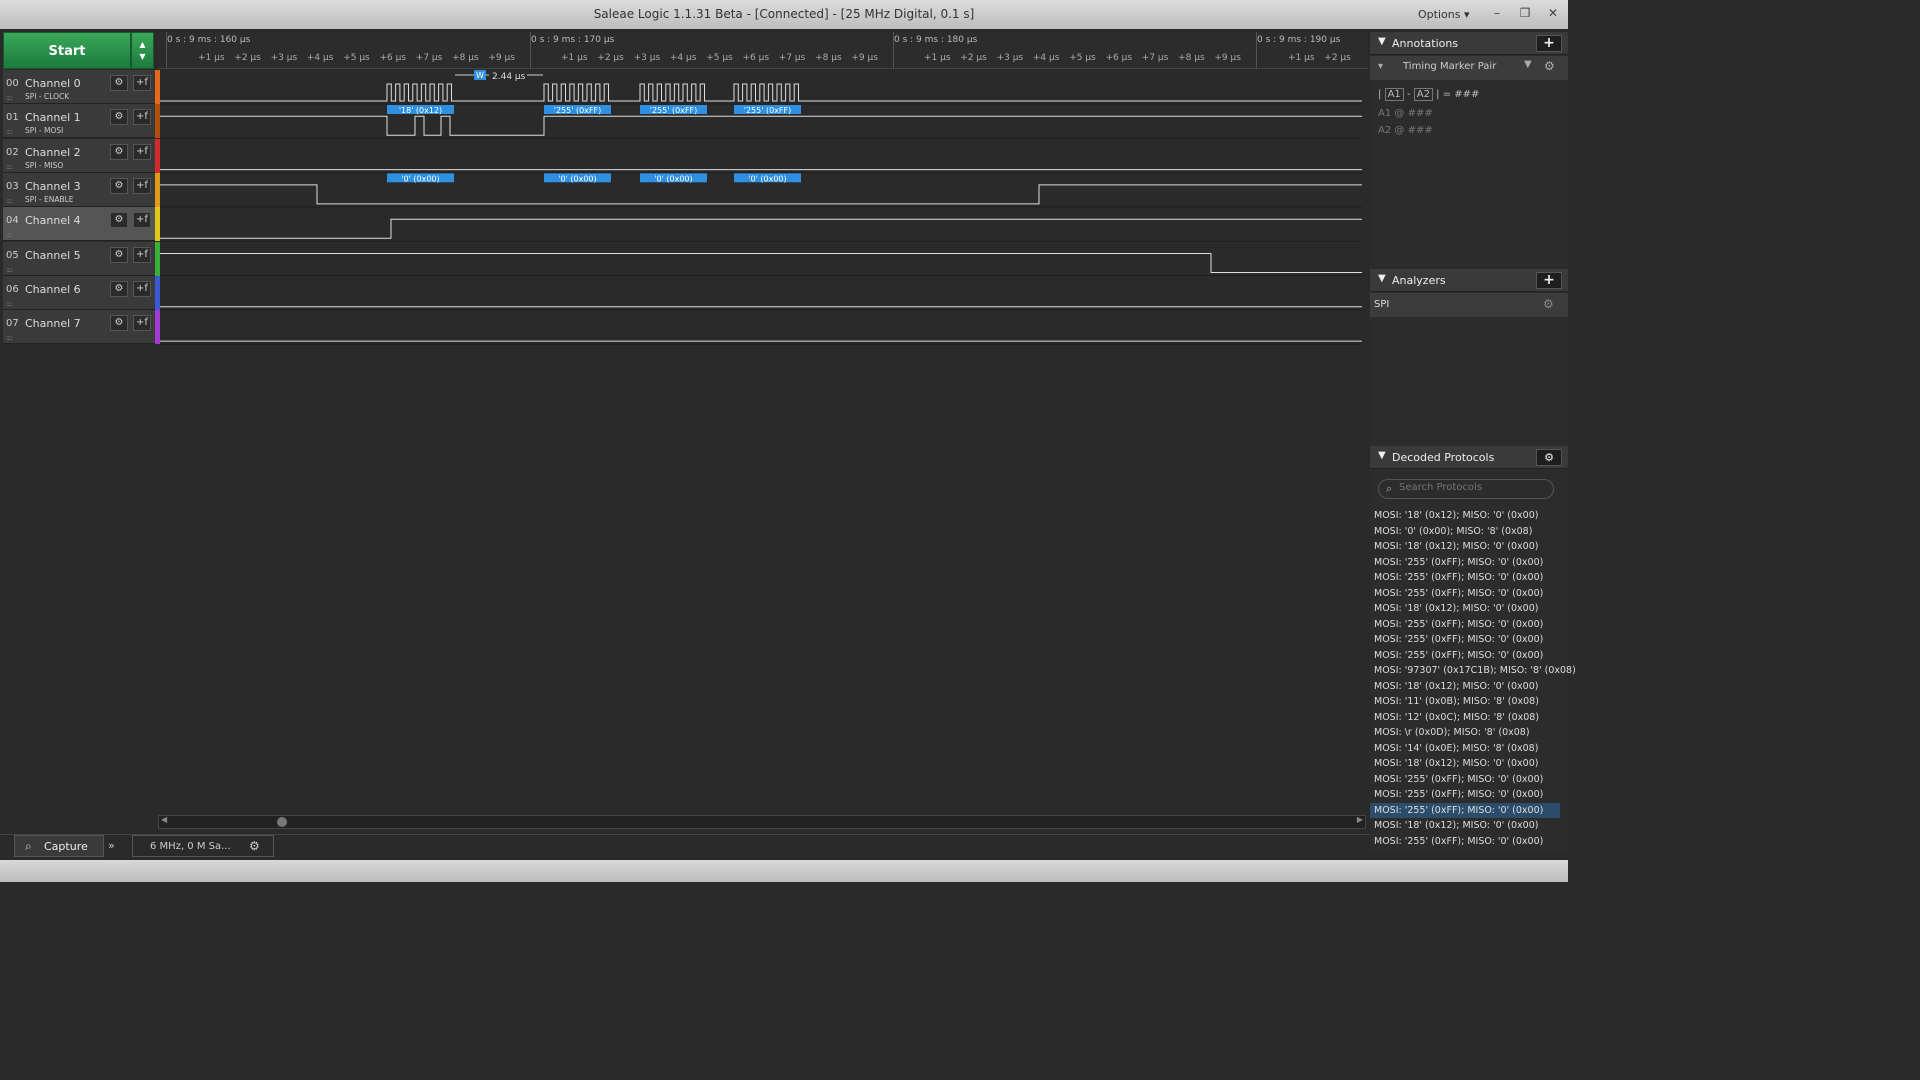  What do you see at coordinates (67, 50) in the screenshot?
I see `start-button: Start` at bounding box center [67, 50].